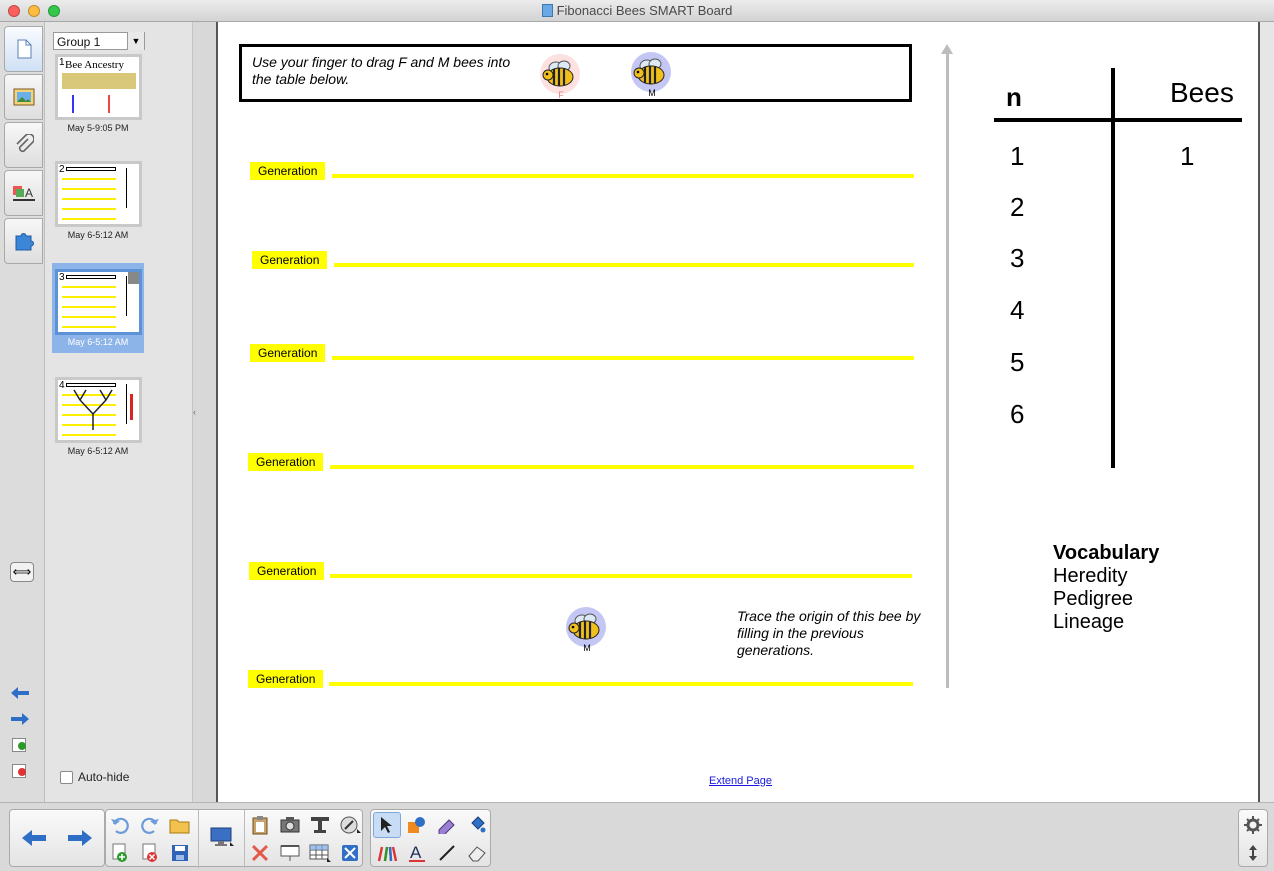  I want to click on origin-male-bee: M, so click(587, 630).